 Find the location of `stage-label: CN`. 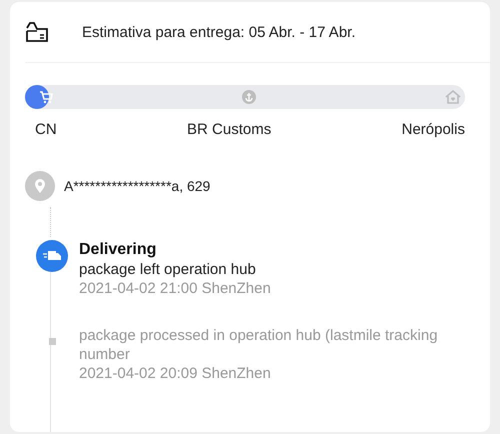

stage-label: CN is located at coordinates (46, 129).